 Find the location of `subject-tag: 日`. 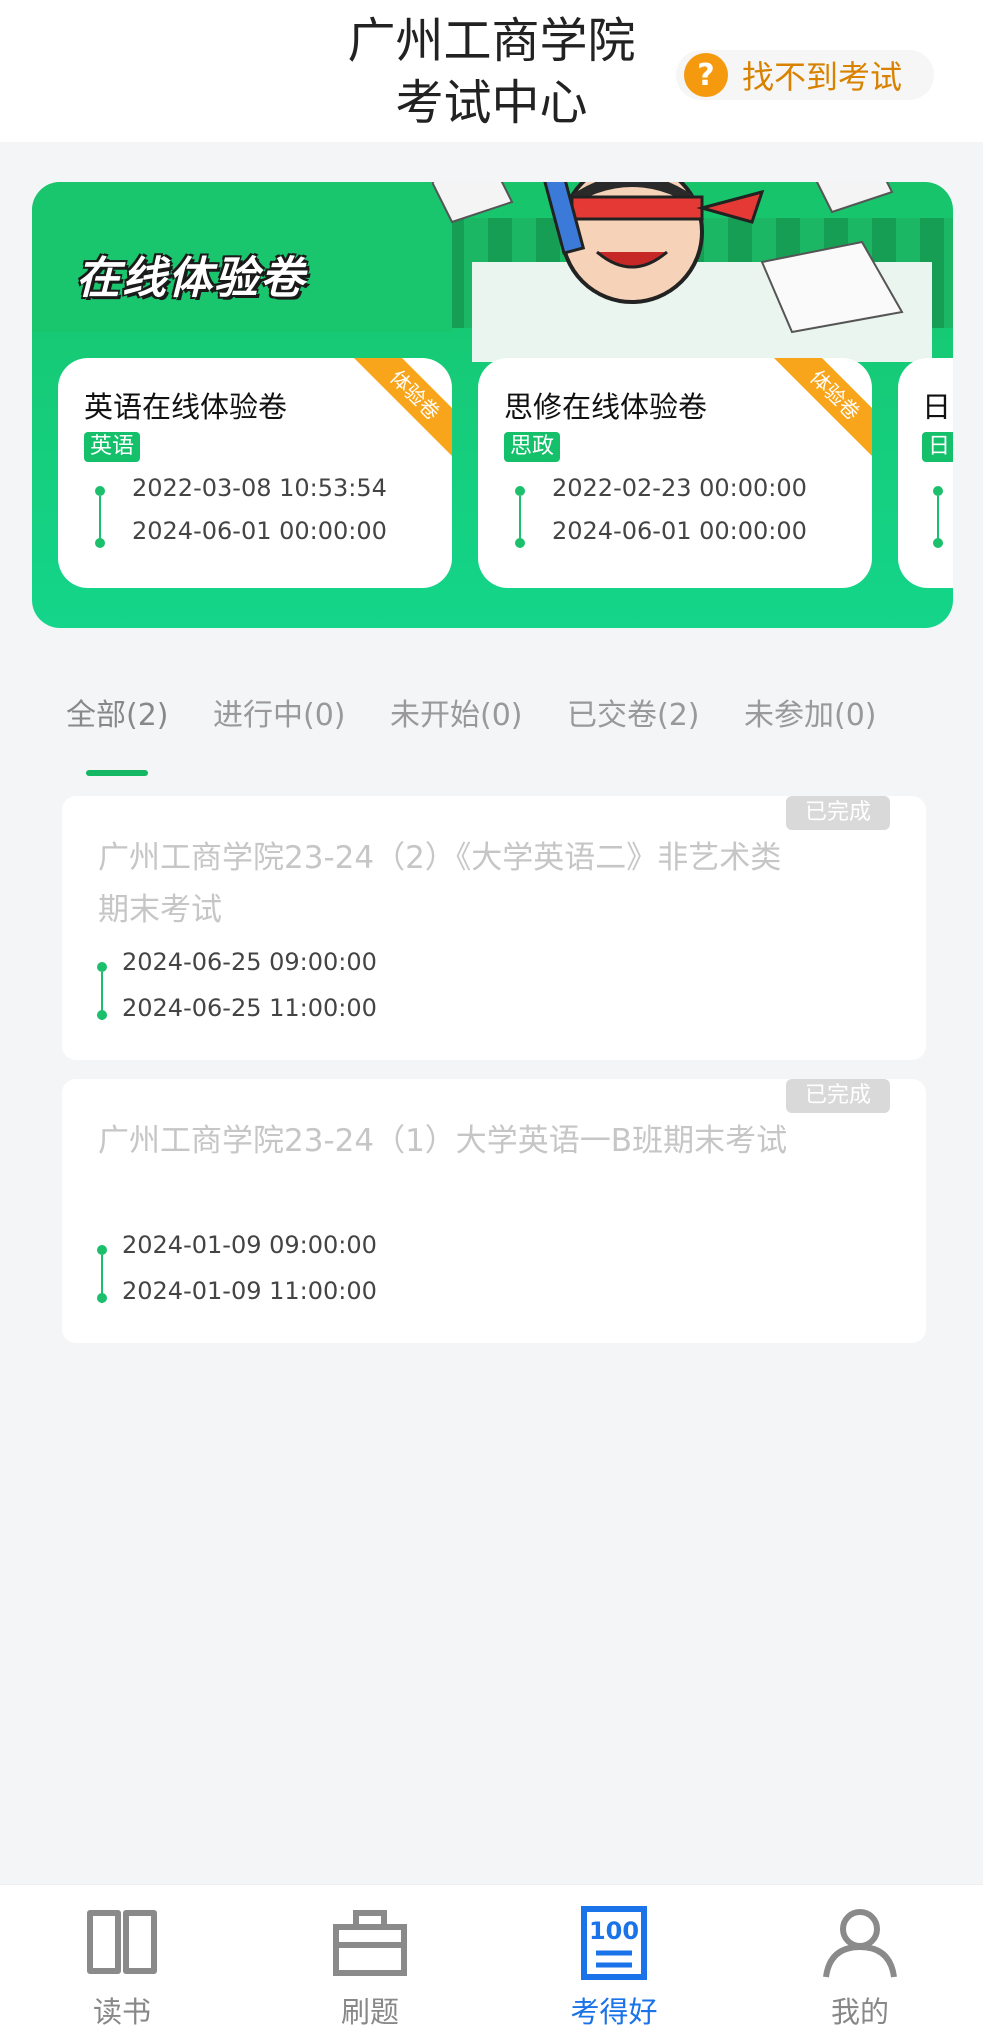

subject-tag: 日 is located at coordinates (937, 447).